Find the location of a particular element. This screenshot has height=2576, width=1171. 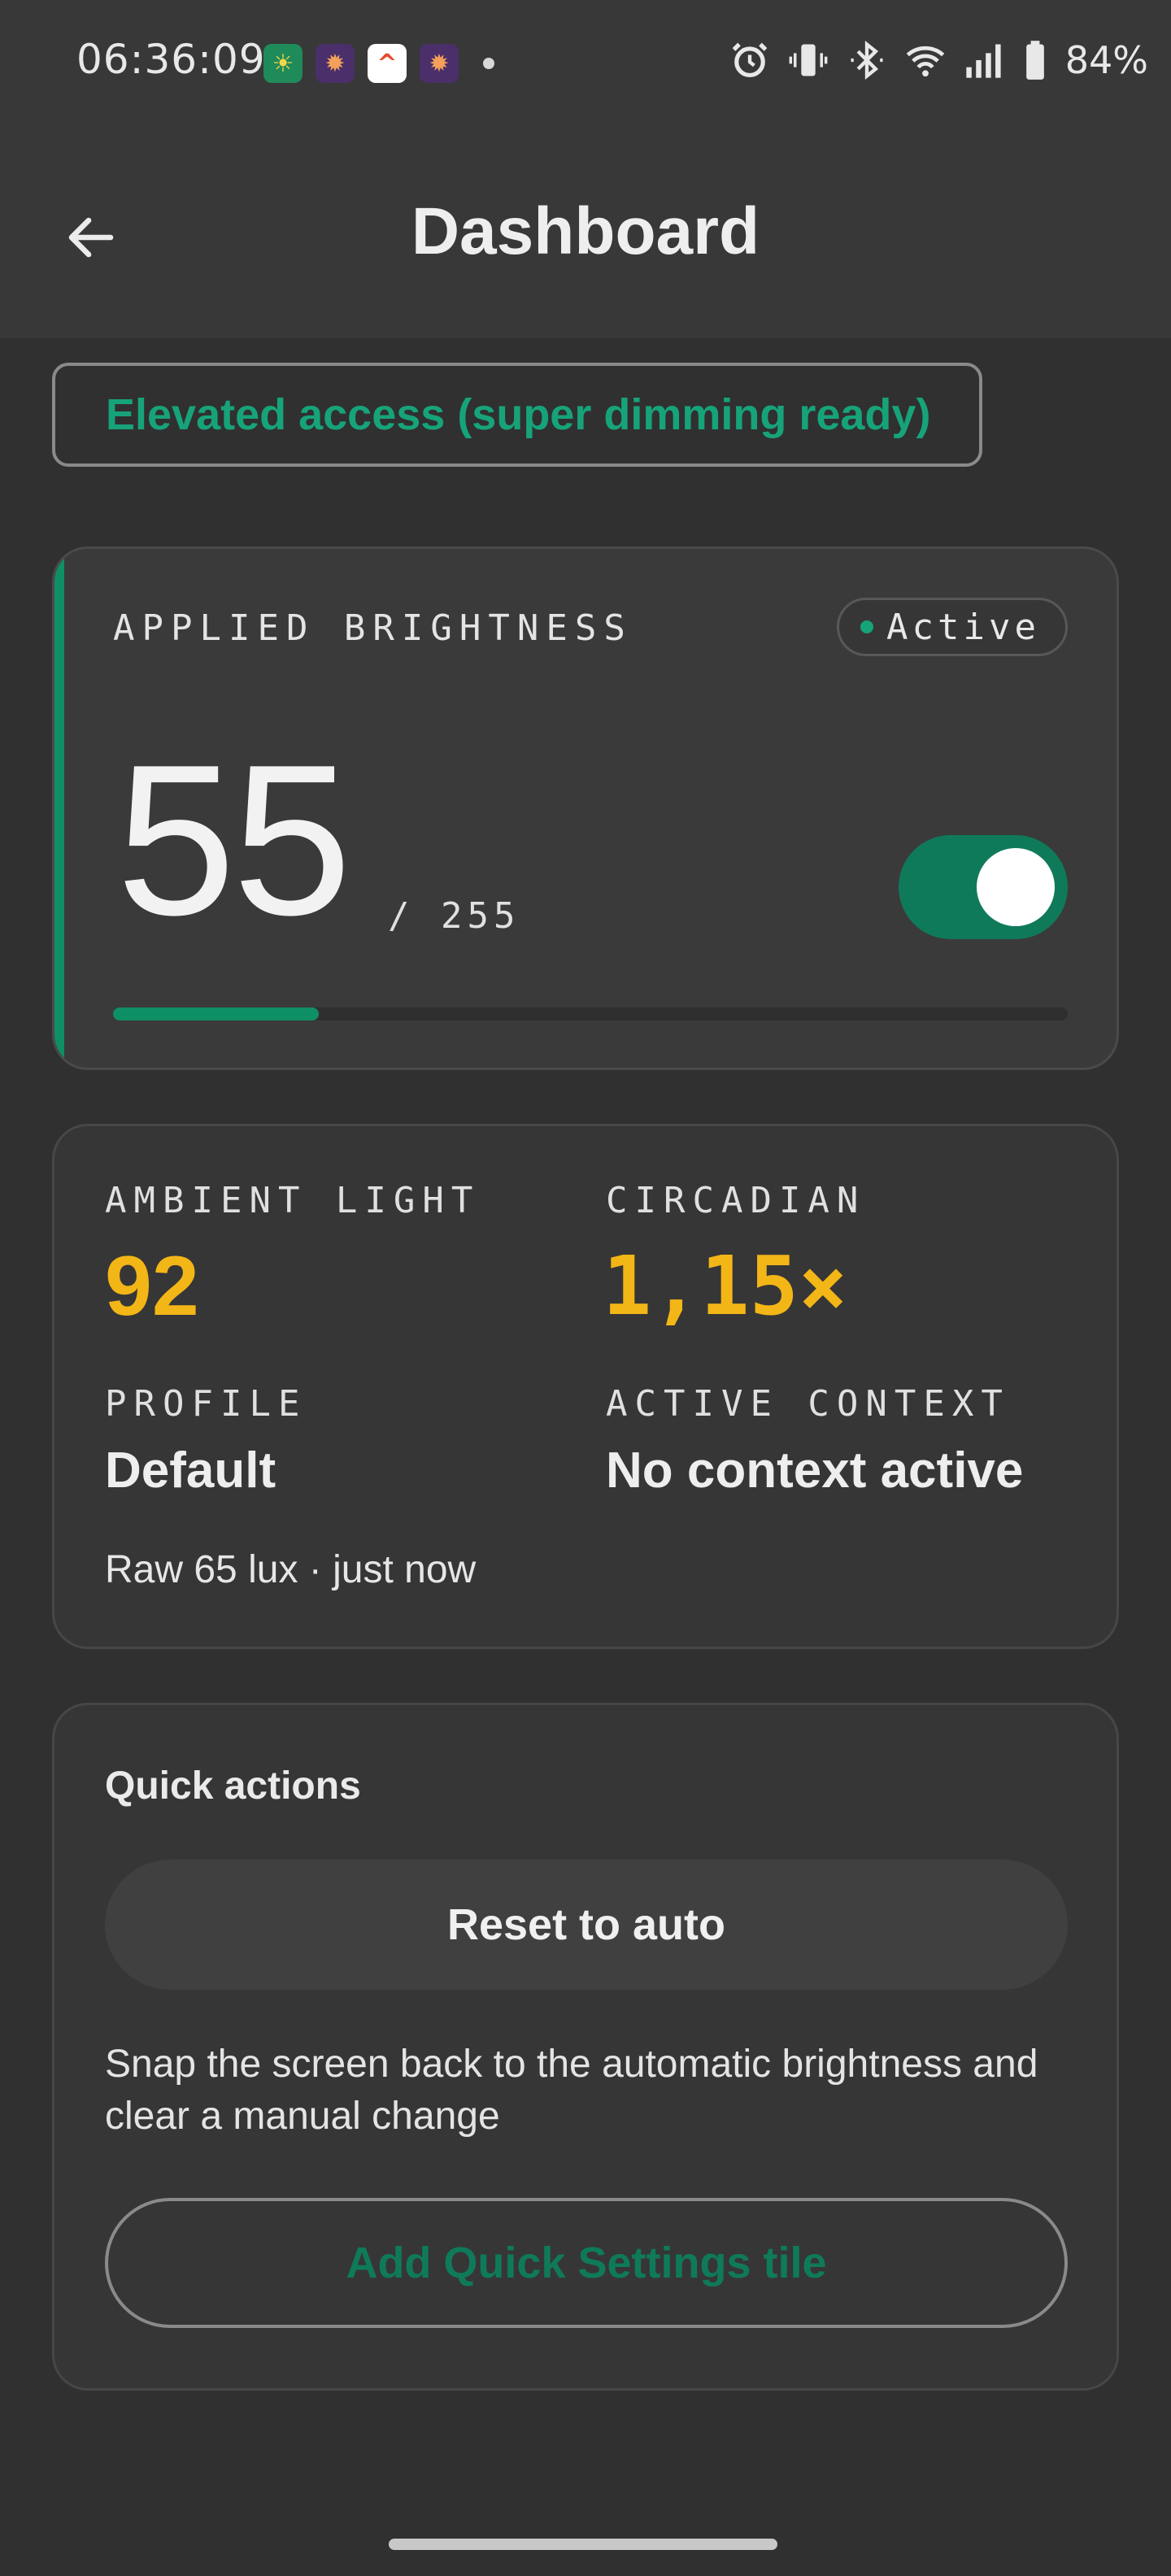

active-context-label: ACTIVE CONTEXT is located at coordinates (808, 1404).